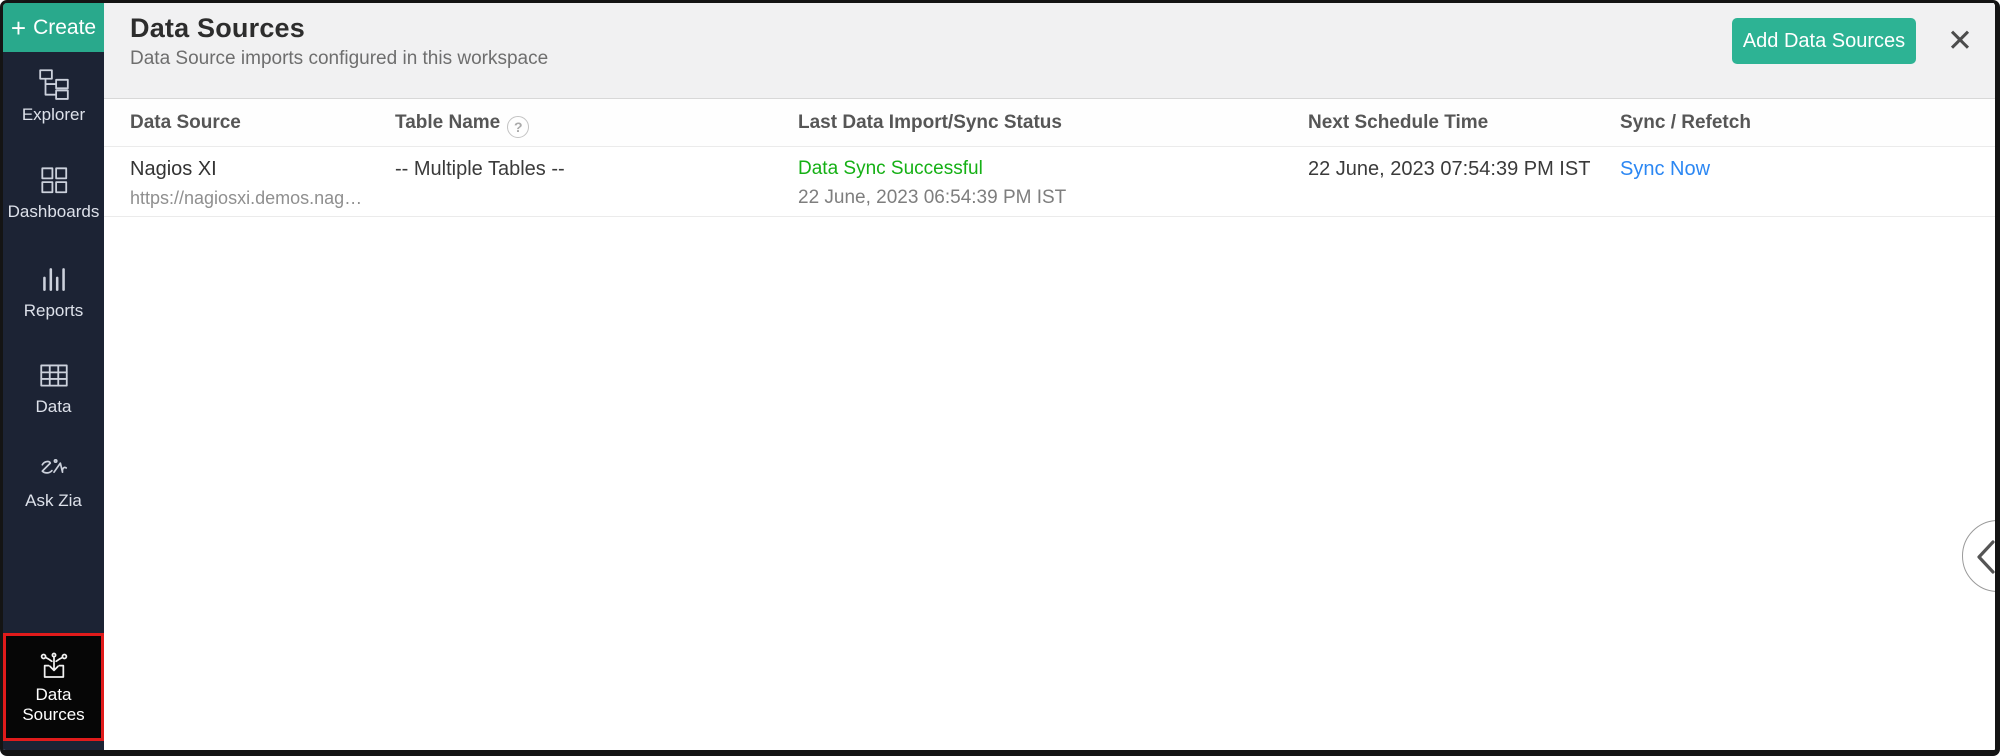 The width and height of the screenshot is (2000, 756). What do you see at coordinates (54, 279) in the screenshot?
I see `reports-bars-icon` at bounding box center [54, 279].